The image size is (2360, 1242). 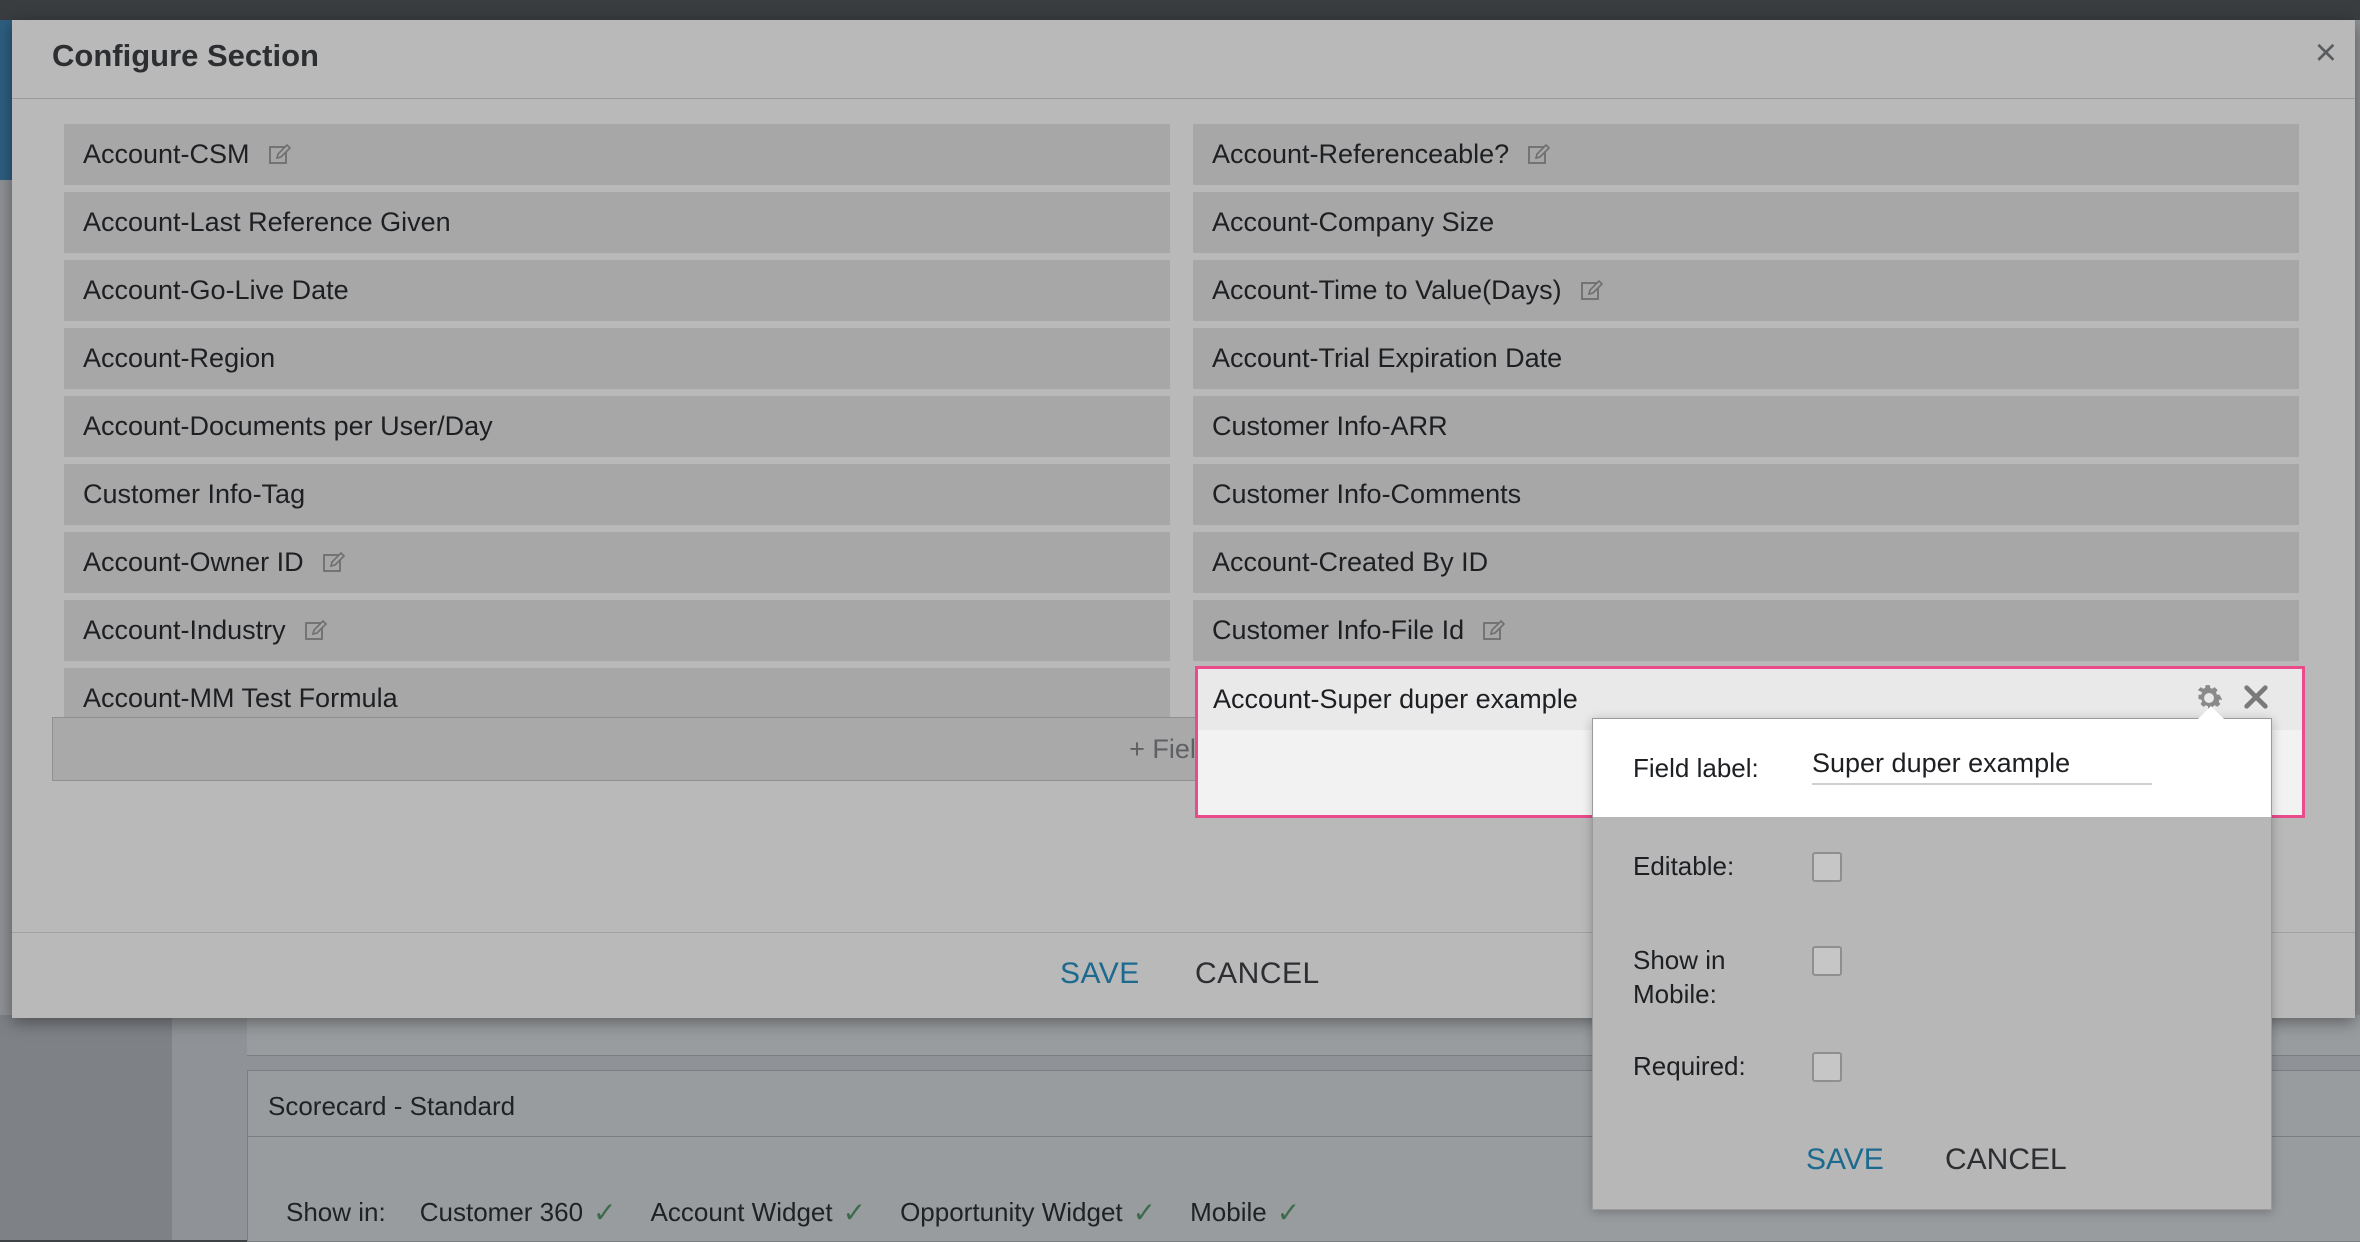 What do you see at coordinates (184, 630) in the screenshot?
I see `field-item-label: Account-Industry` at bounding box center [184, 630].